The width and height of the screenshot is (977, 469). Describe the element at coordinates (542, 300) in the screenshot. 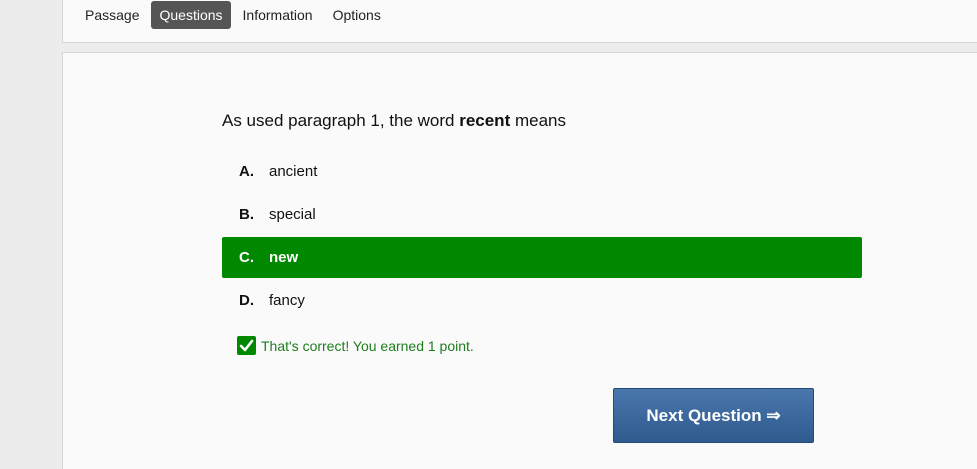

I see `choice-d: D. fancy` at that location.